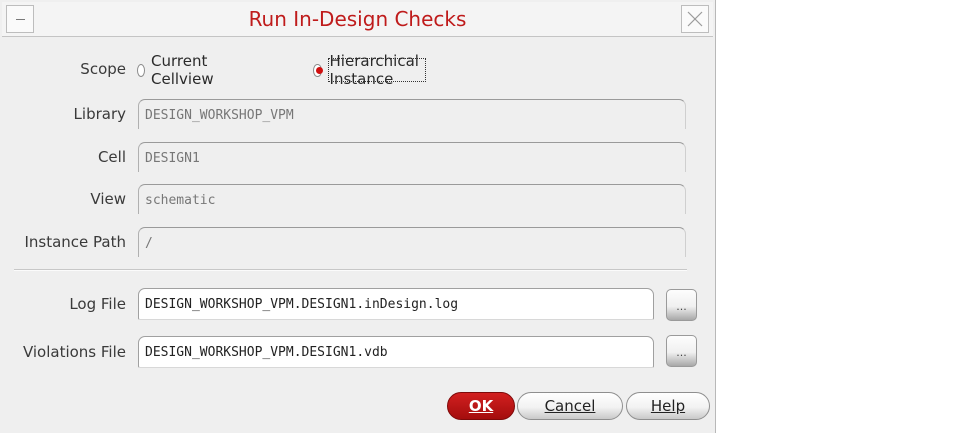  I want to click on radio-current-cellview: Current Cellview, so click(178, 70).